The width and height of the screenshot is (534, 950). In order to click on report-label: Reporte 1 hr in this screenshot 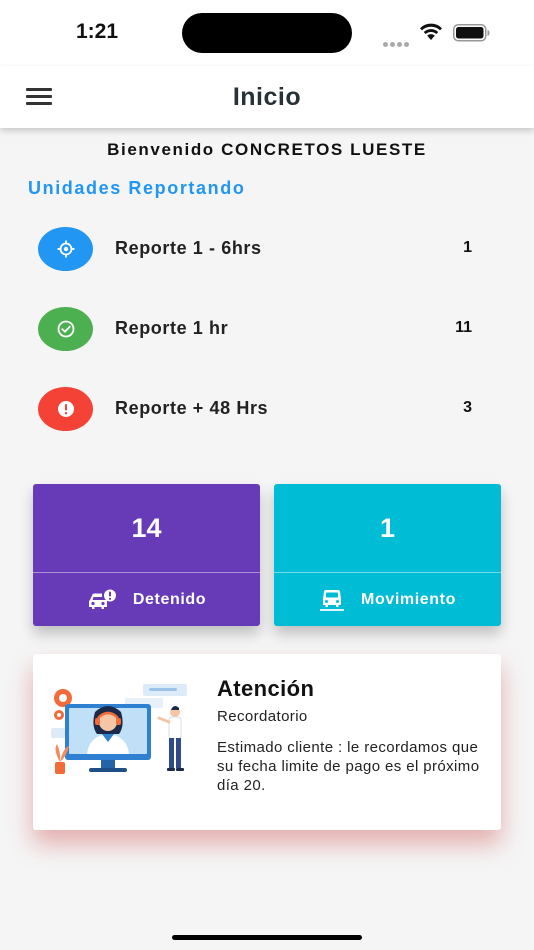, I will do `click(172, 328)`.